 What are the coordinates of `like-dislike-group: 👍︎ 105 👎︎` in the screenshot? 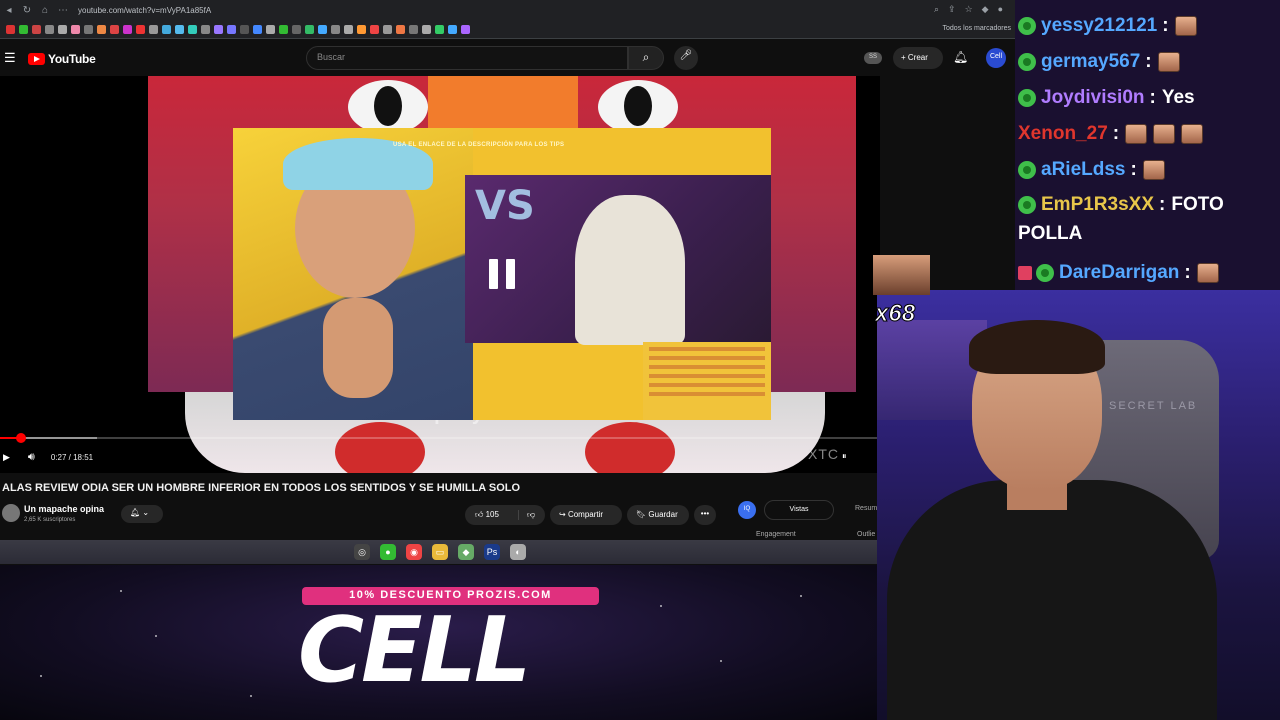 It's located at (505, 515).